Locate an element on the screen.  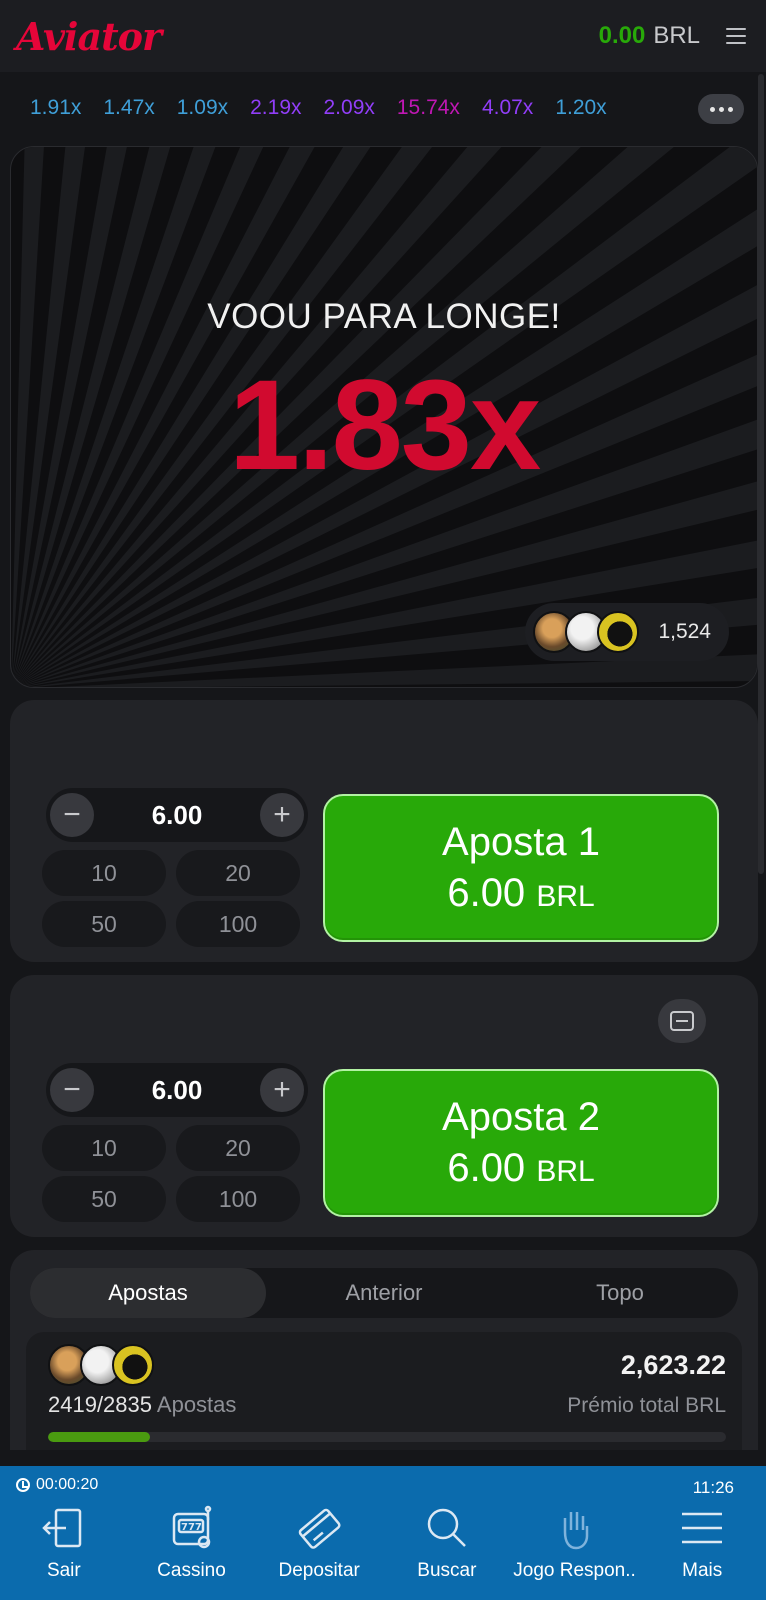
slot-machine-icon: 777 is located at coordinates (191, 1527).